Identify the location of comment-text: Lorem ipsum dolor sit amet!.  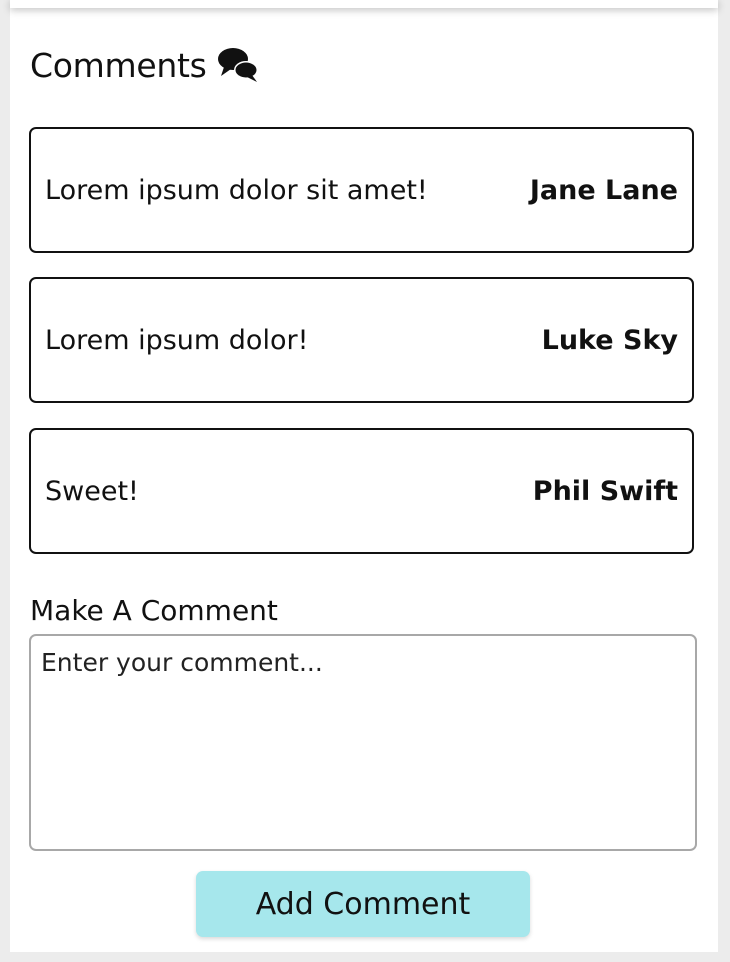
(236, 190).